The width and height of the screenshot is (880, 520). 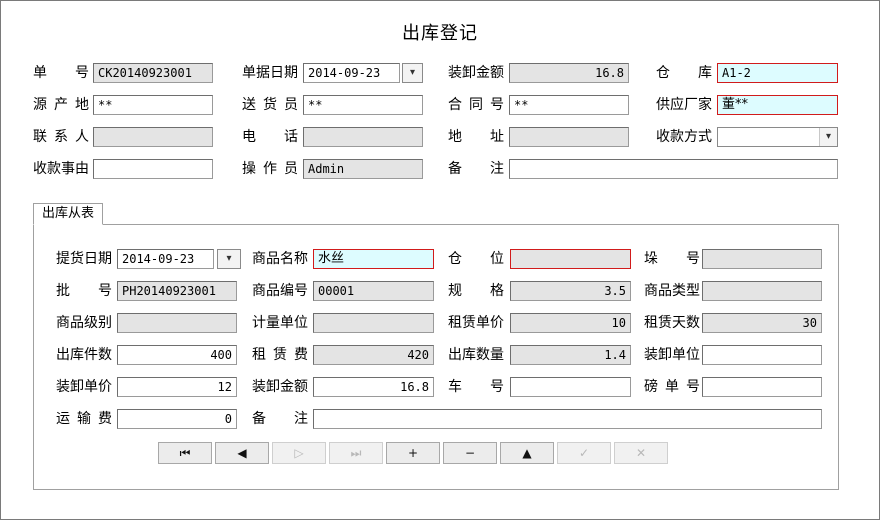 I want to click on last-record-button: ⏭, so click(x=356, y=453).